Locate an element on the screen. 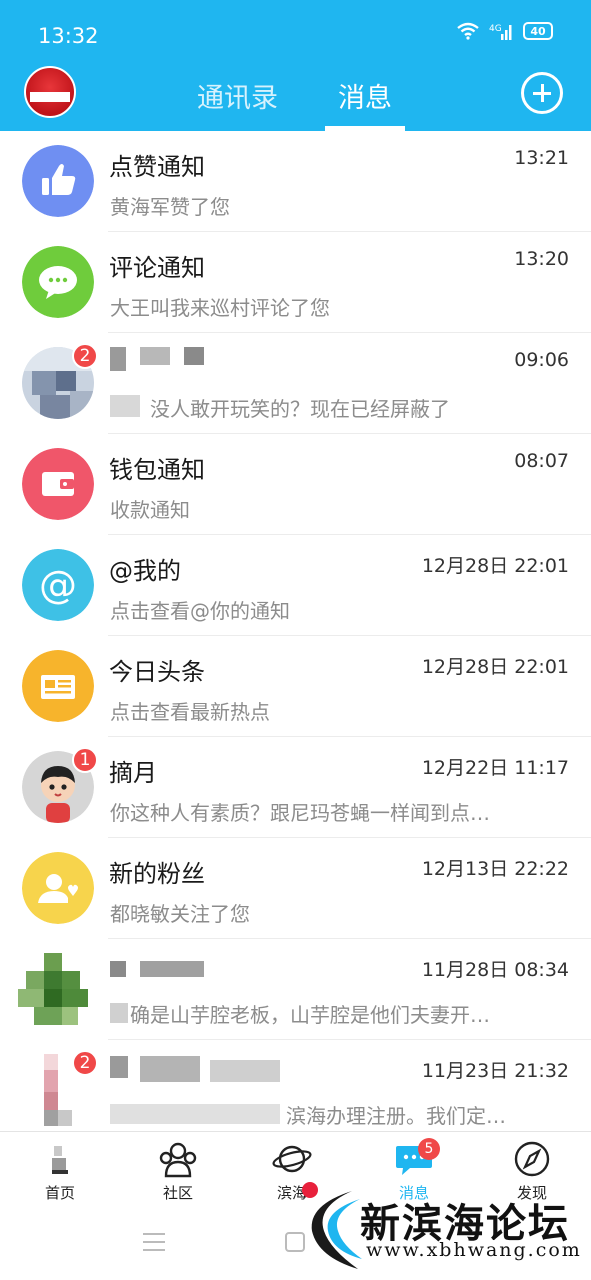  item-time: 08:07 is located at coordinates (541, 461).